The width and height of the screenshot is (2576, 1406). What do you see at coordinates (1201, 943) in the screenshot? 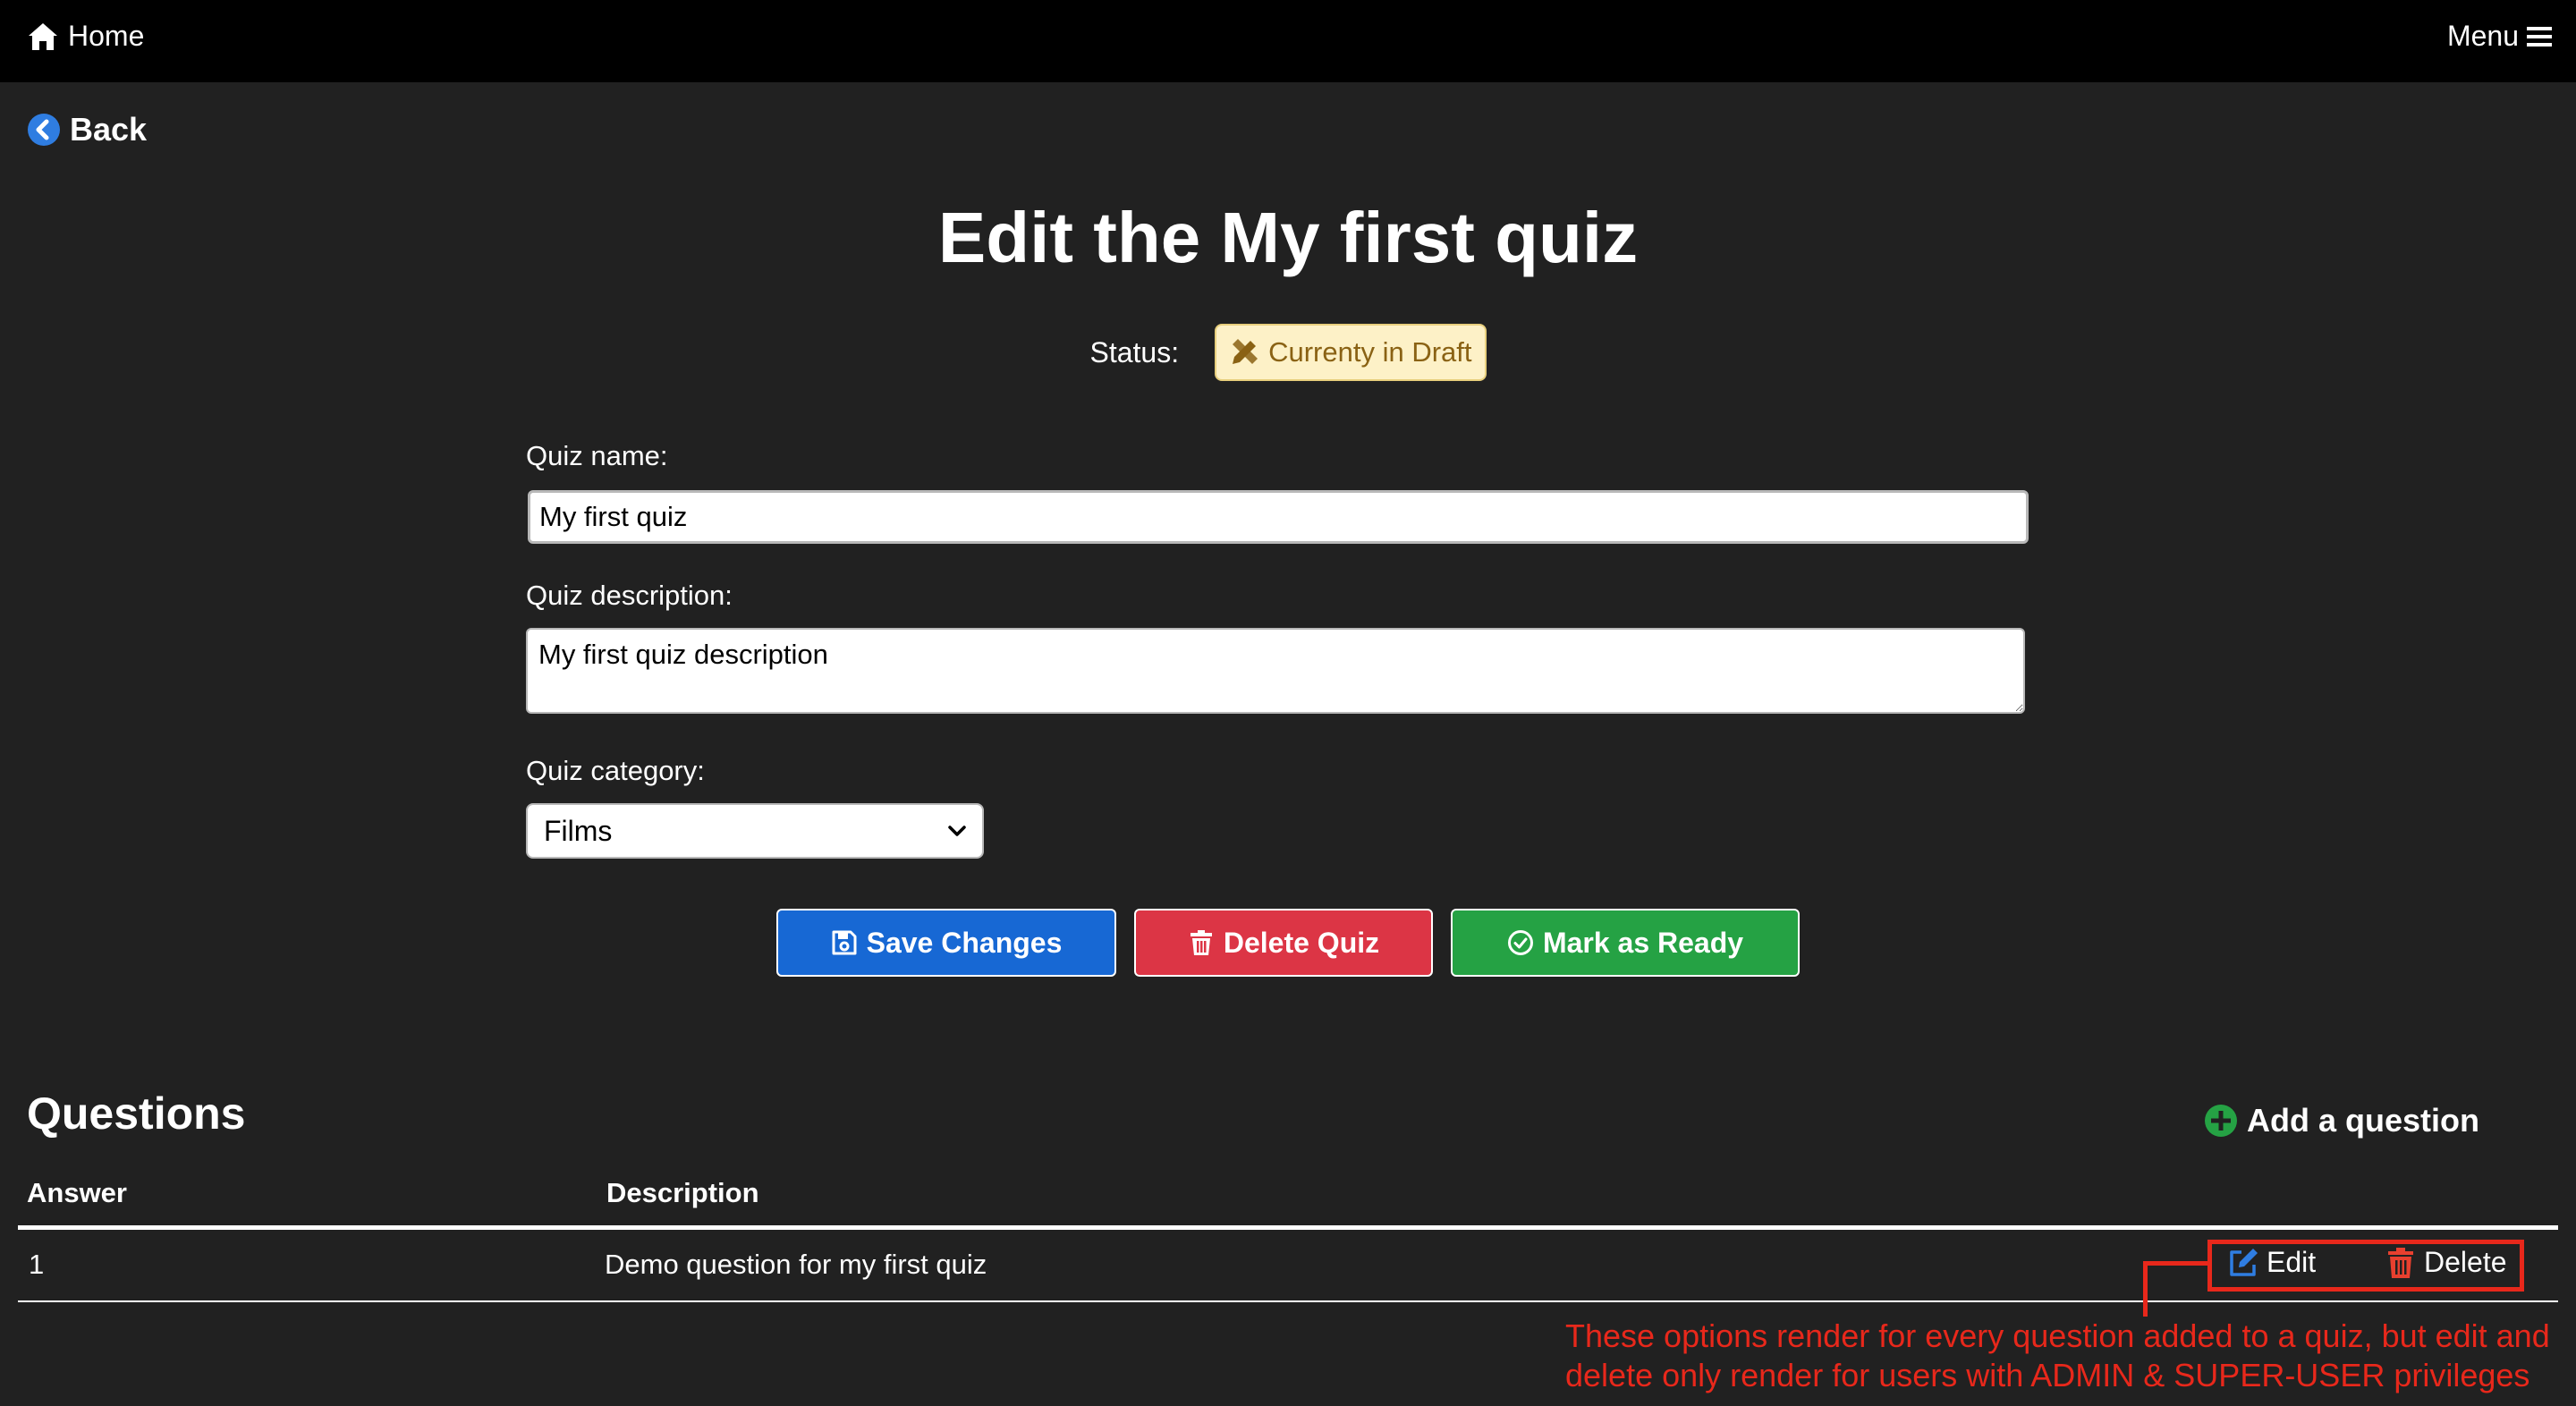
I see `trash-icon` at bounding box center [1201, 943].